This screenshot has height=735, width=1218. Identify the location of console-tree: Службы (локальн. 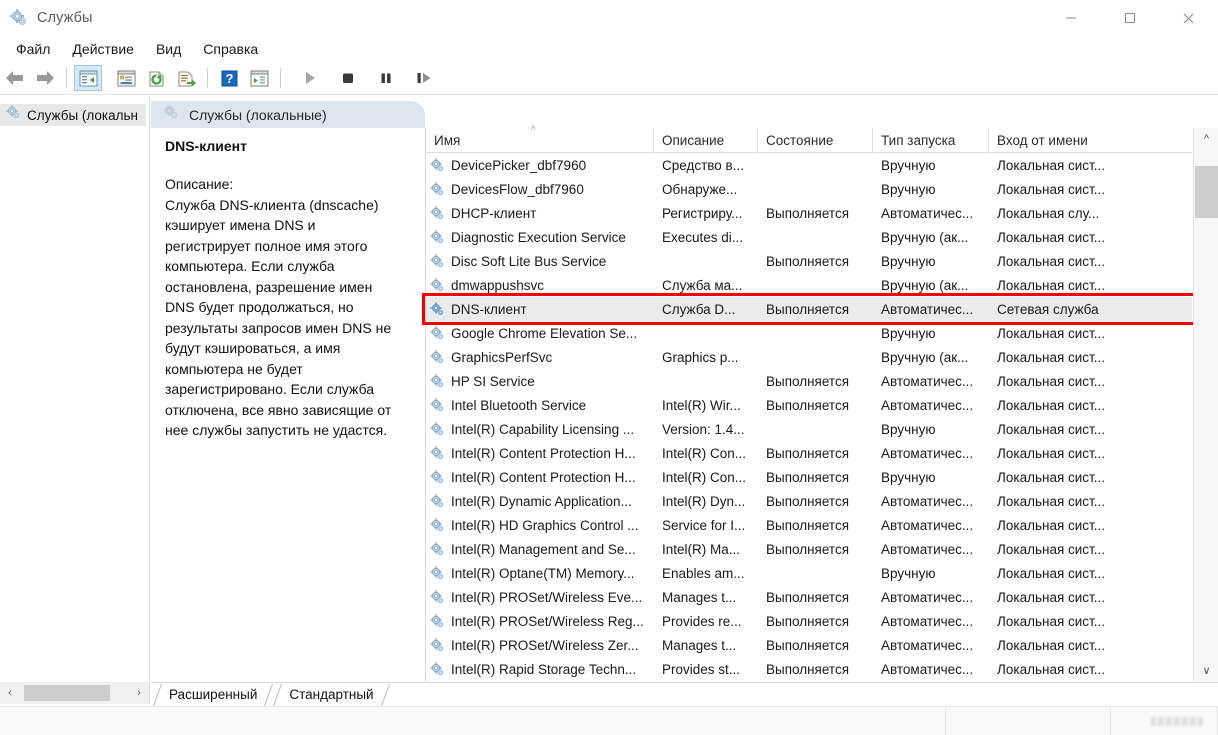
(75, 388).